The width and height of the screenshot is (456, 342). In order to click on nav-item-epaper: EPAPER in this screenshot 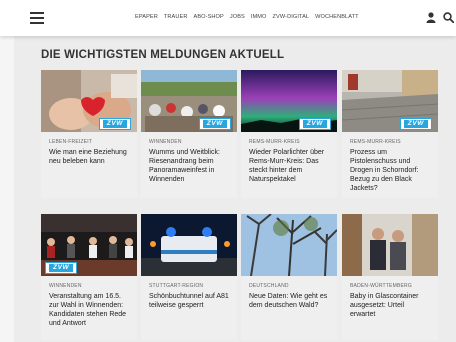, I will do `click(146, 17)`.